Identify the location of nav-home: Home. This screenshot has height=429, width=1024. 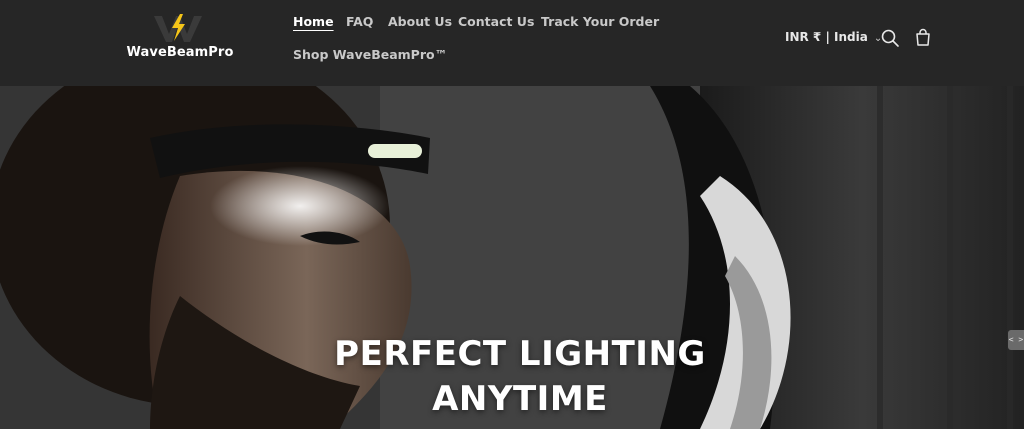
(313, 21).